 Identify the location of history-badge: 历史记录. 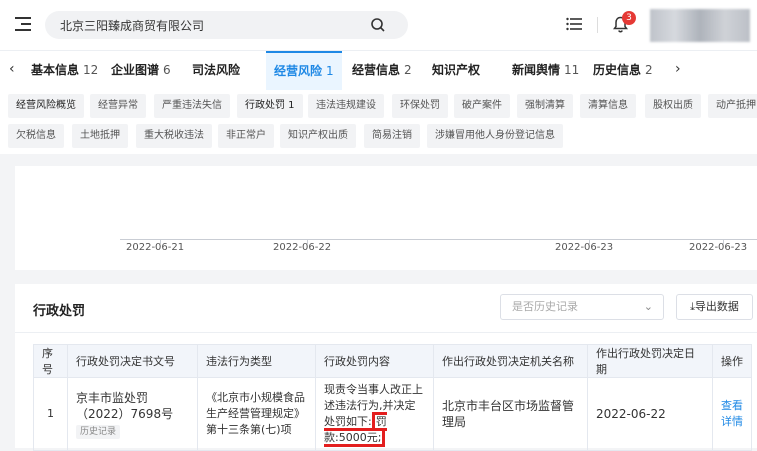
(98, 431).